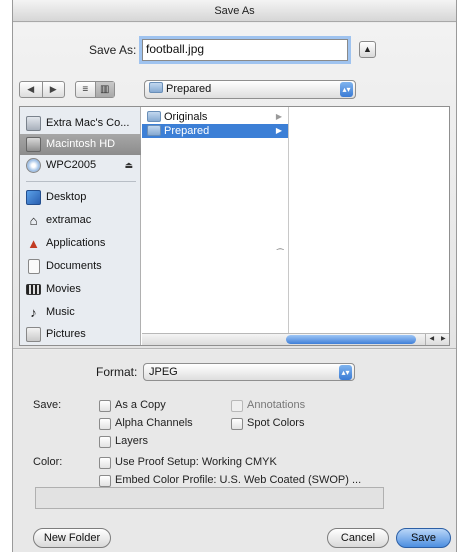  What do you see at coordinates (234, 11) in the screenshot?
I see `window-title: Save As` at bounding box center [234, 11].